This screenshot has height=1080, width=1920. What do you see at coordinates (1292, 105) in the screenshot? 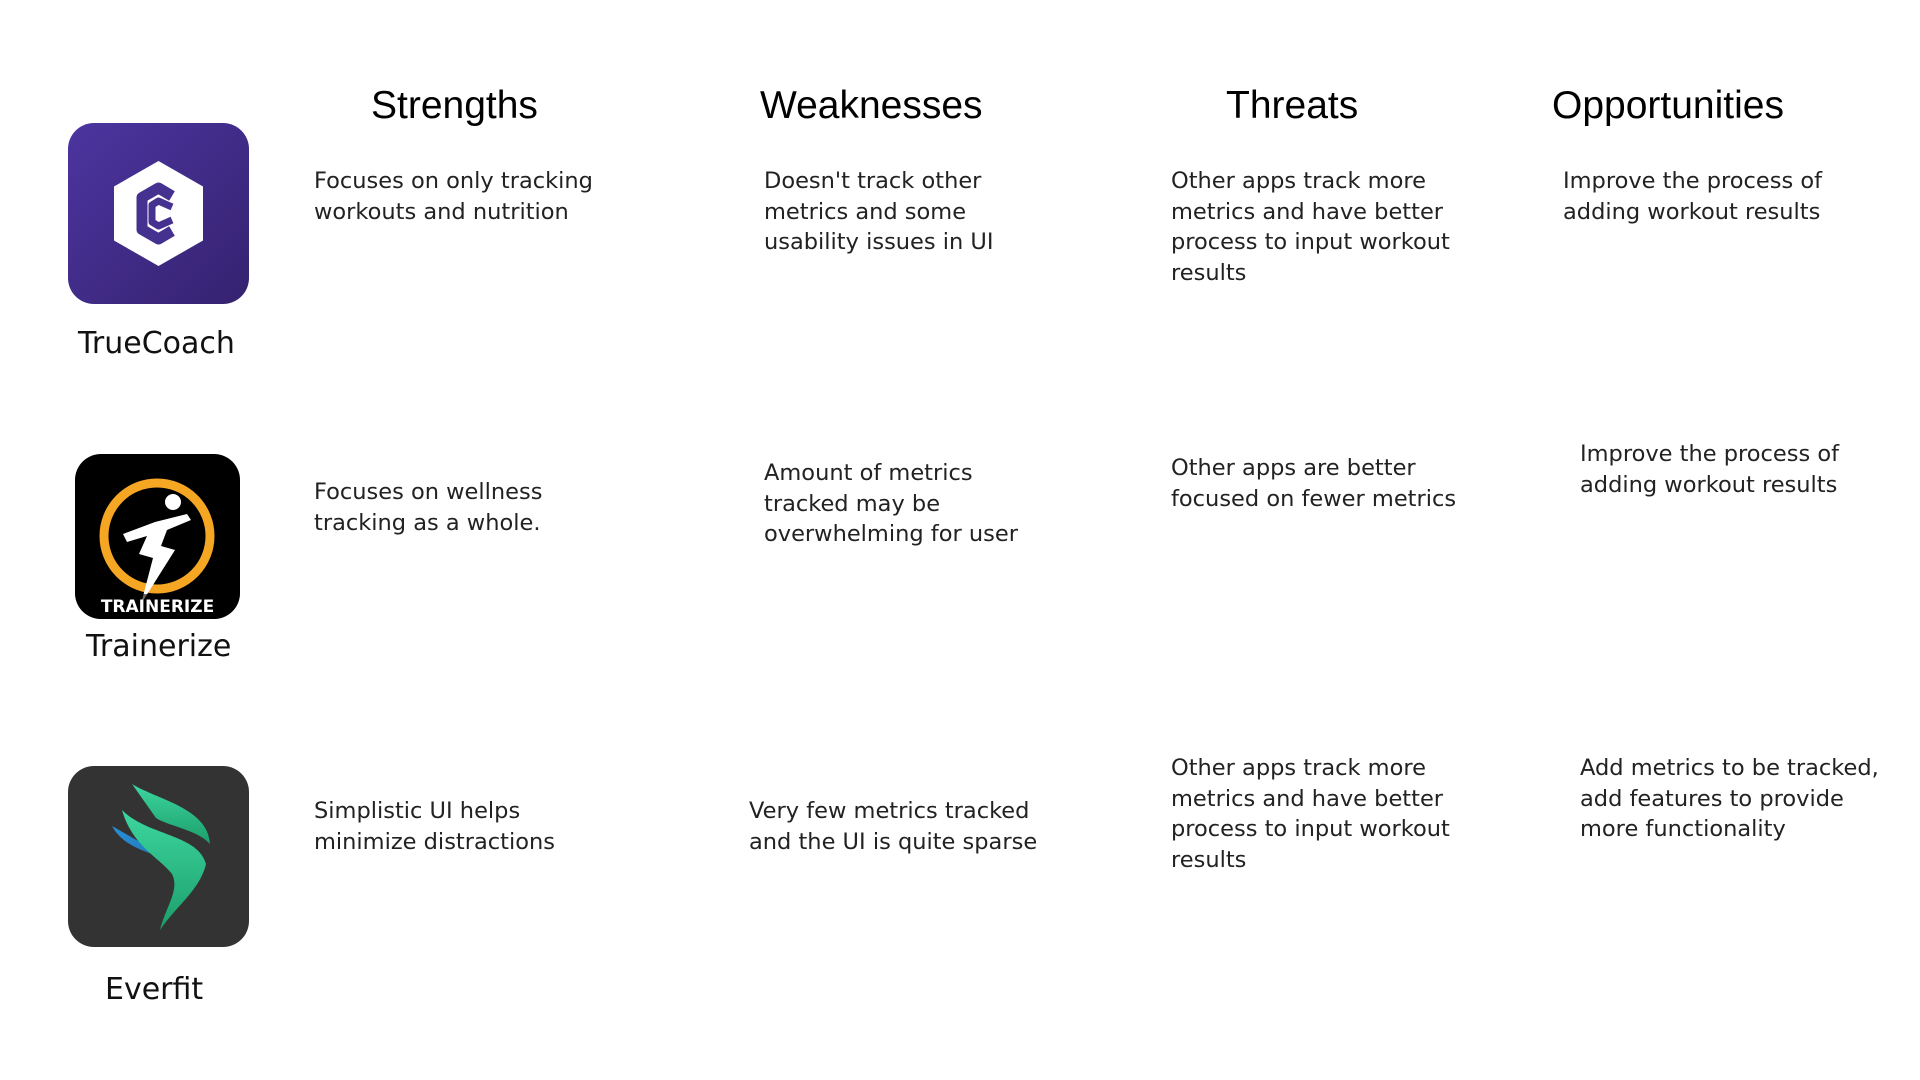
I see `header-threats: Threats` at bounding box center [1292, 105].